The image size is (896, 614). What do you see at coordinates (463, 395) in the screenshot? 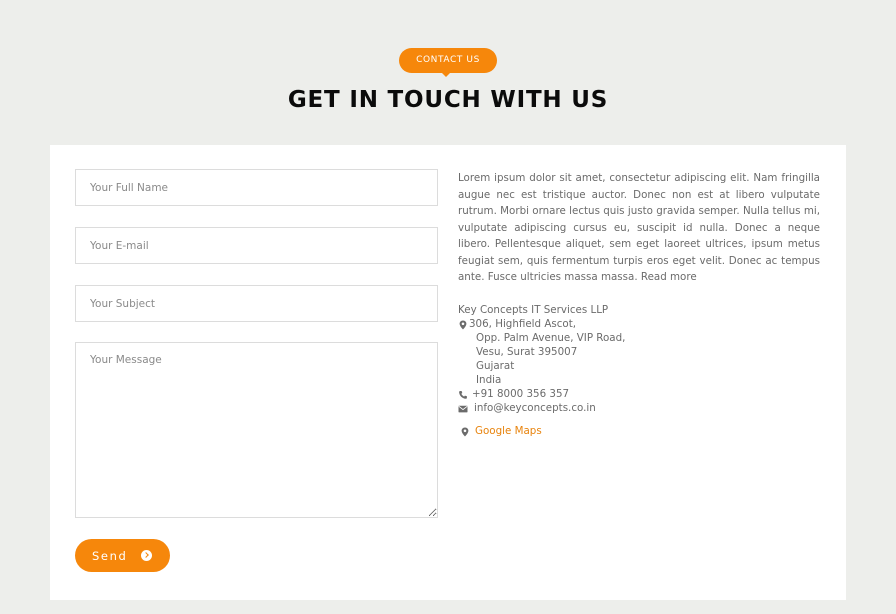
I see `phone-icon` at bounding box center [463, 395].